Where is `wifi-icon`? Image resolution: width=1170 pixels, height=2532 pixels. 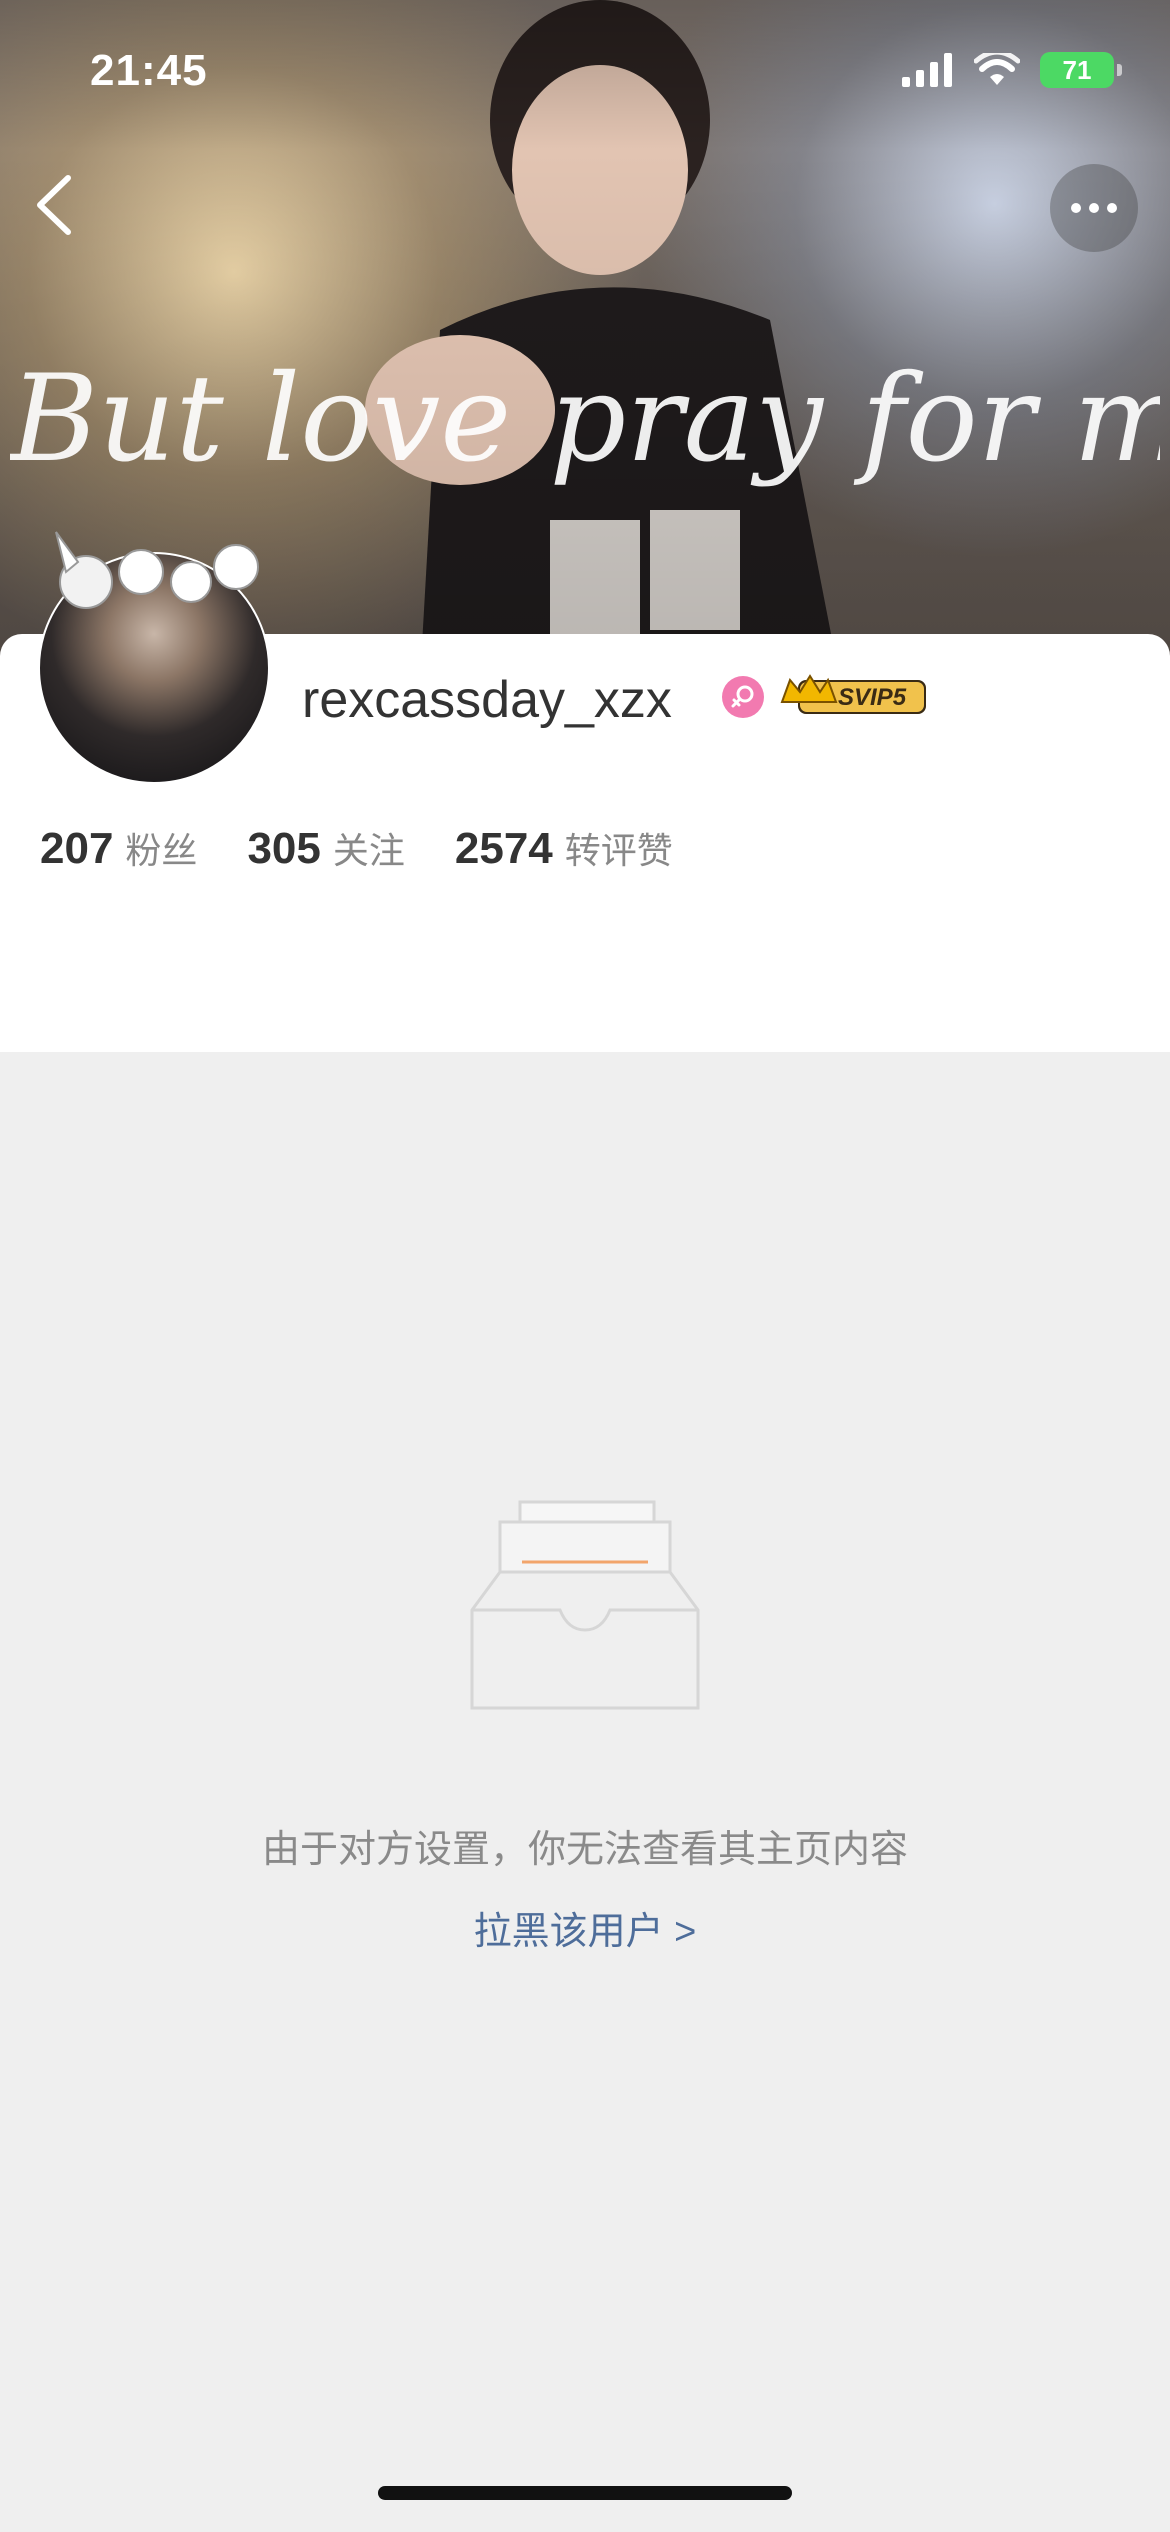 wifi-icon is located at coordinates (997, 69).